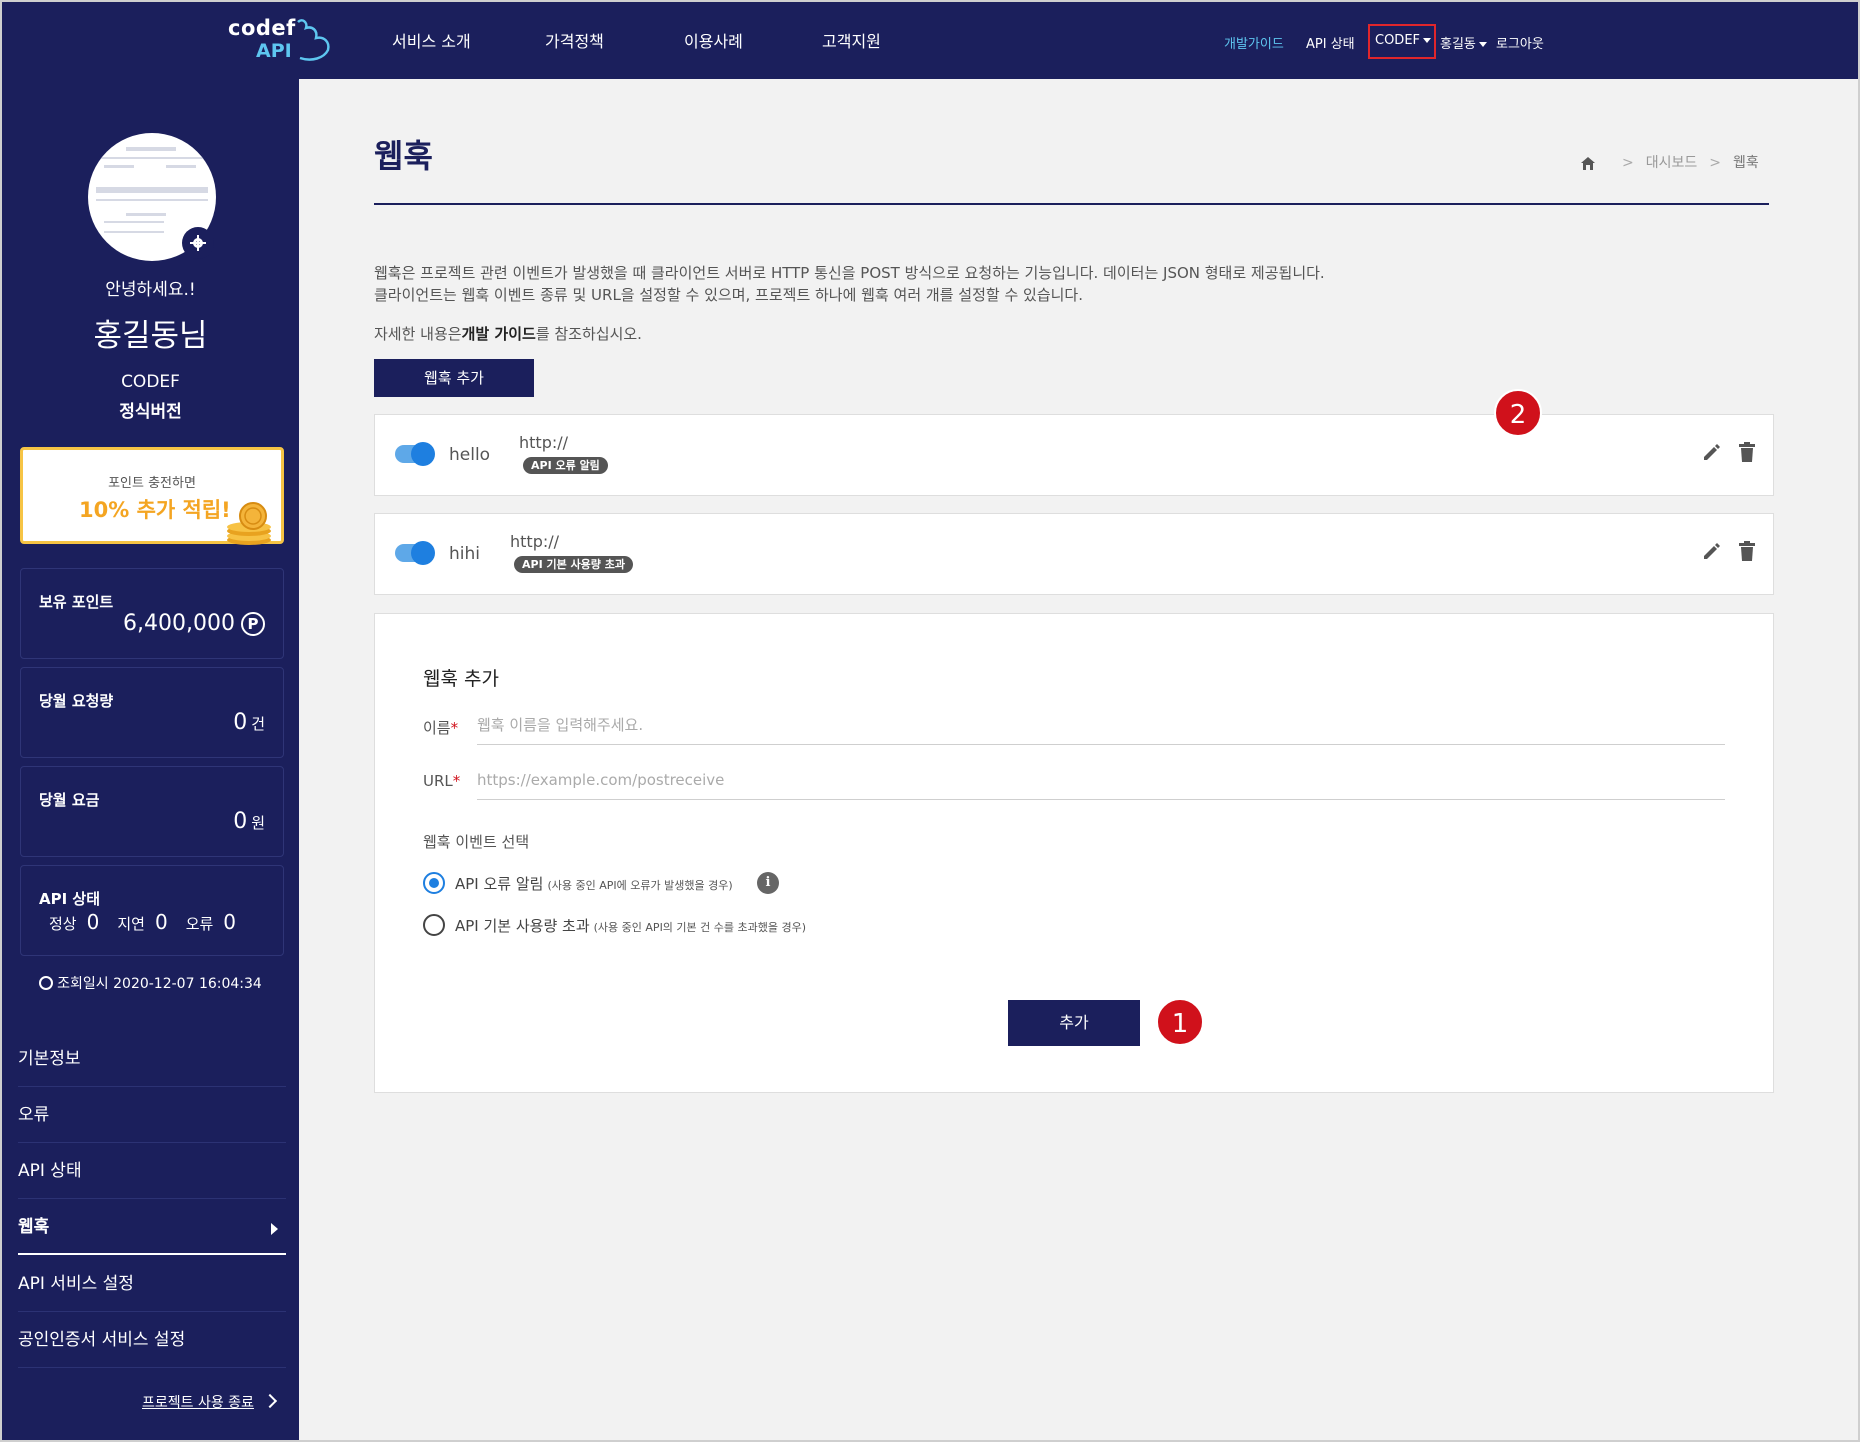  Describe the element at coordinates (76, 701) in the screenshot. I see `requests-label: 당월 요청량` at that location.